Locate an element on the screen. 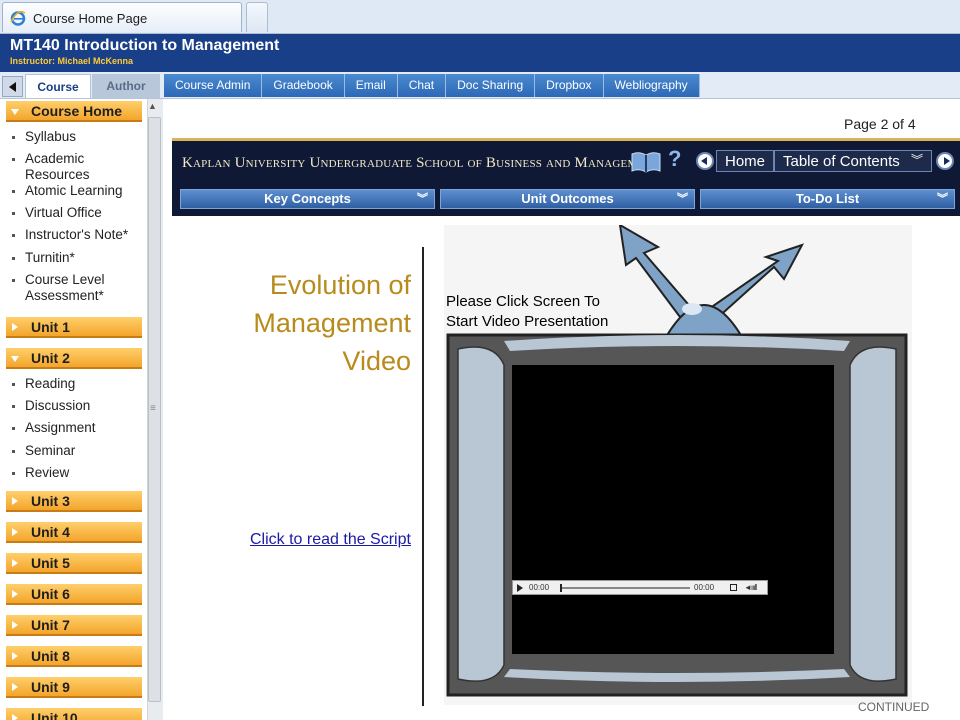 Image resolution: width=960 pixels, height=720 pixels. tool-course-admin: Course Admin is located at coordinates (213, 85).